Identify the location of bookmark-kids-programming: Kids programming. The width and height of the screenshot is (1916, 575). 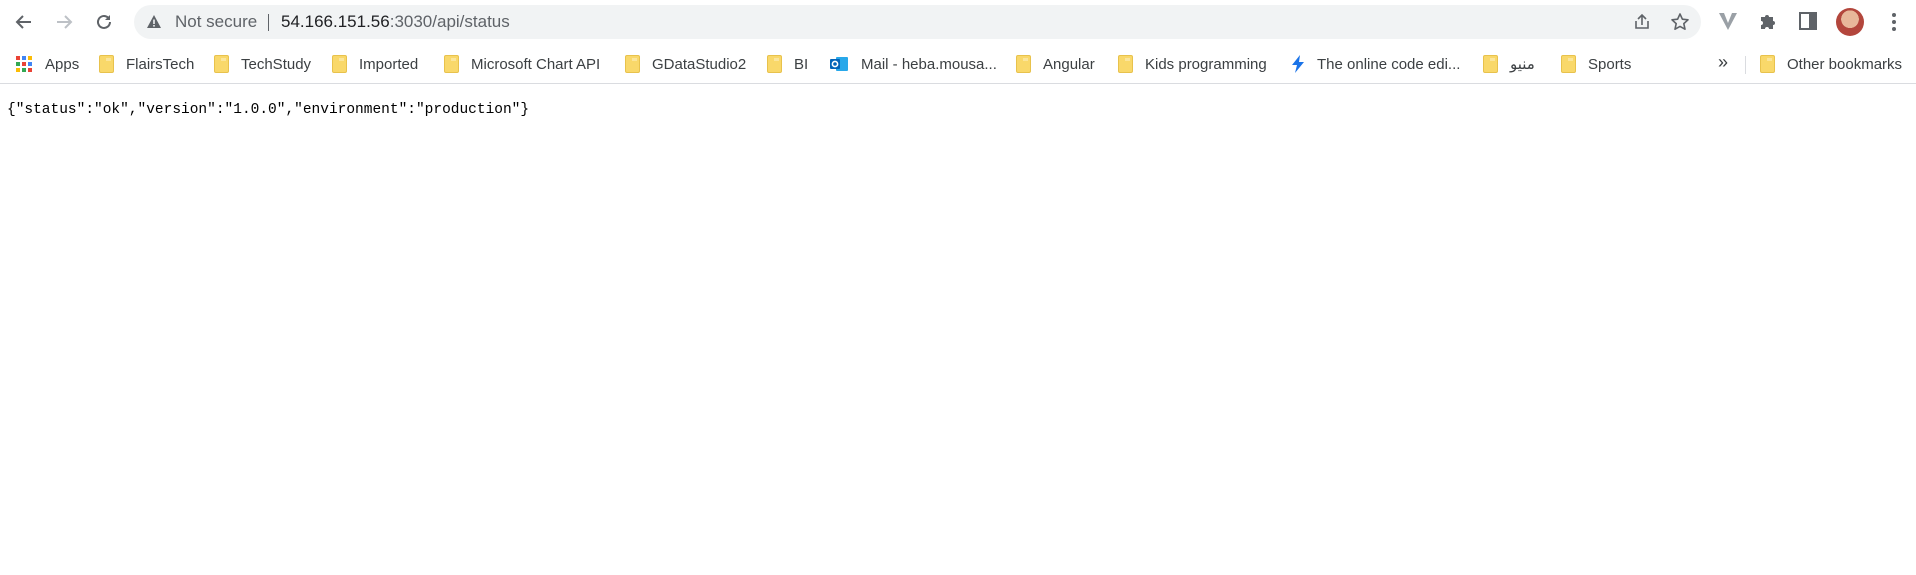
(1192, 64).